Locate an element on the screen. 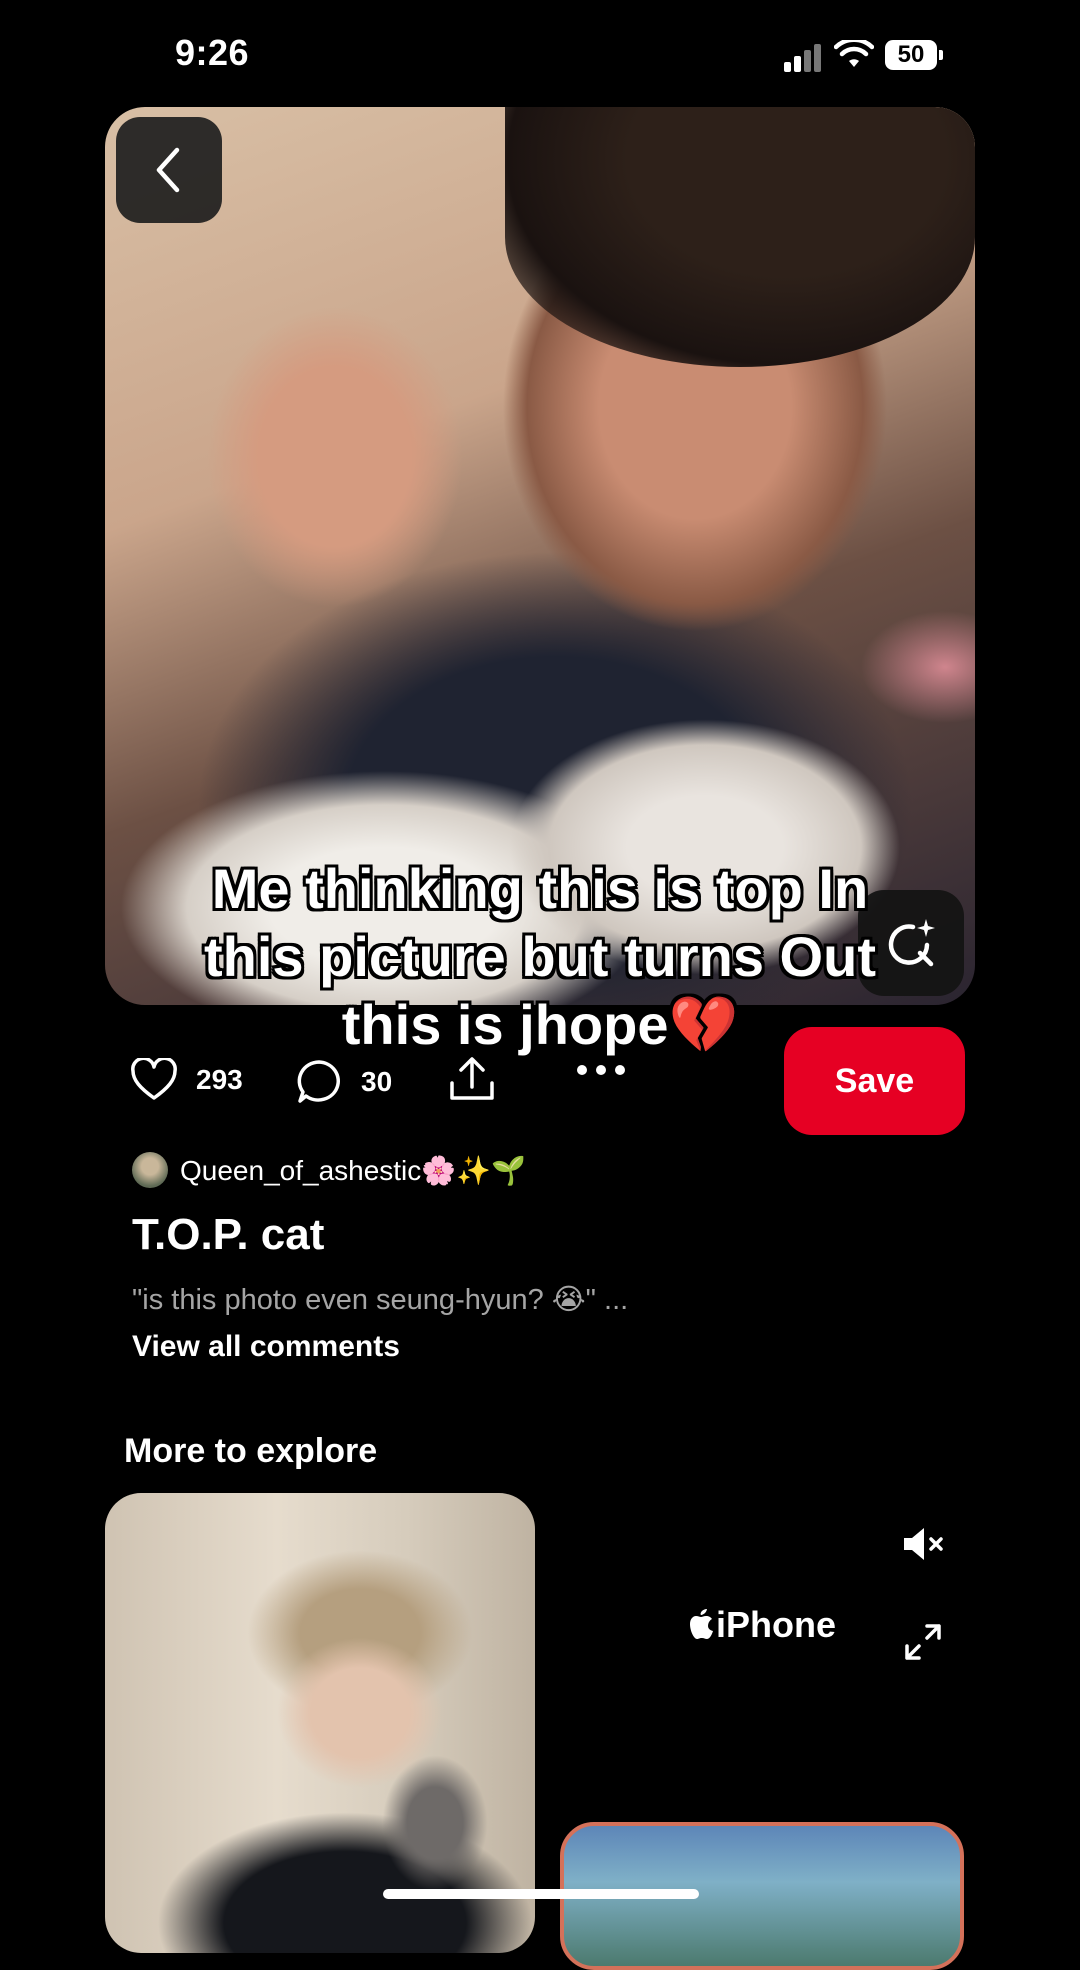  chevron-left-icon is located at coordinates (168, 170).